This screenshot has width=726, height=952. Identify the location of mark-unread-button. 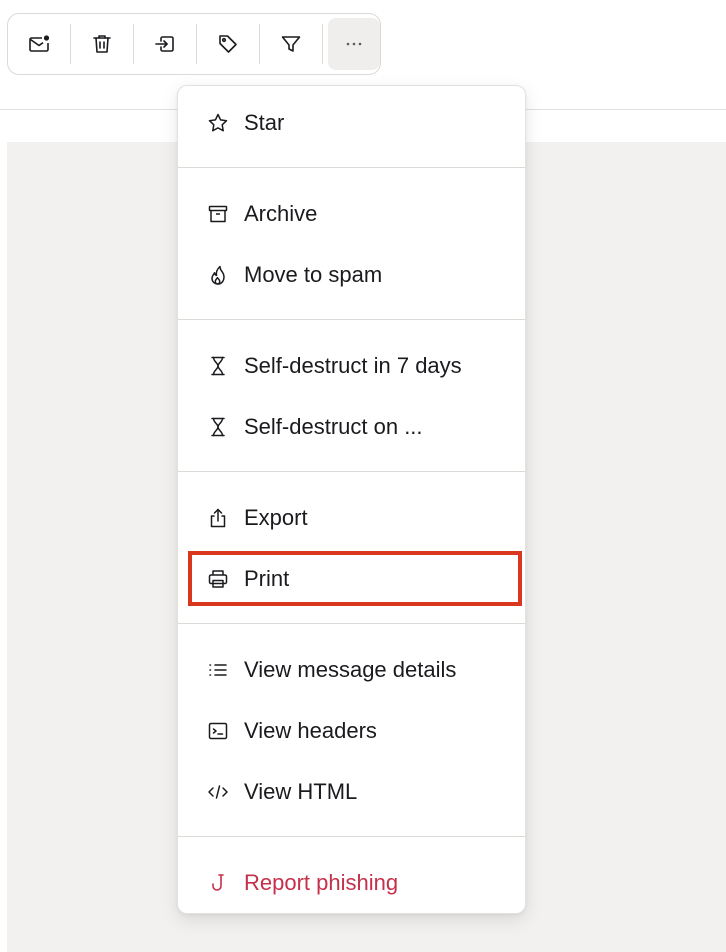
(39, 44).